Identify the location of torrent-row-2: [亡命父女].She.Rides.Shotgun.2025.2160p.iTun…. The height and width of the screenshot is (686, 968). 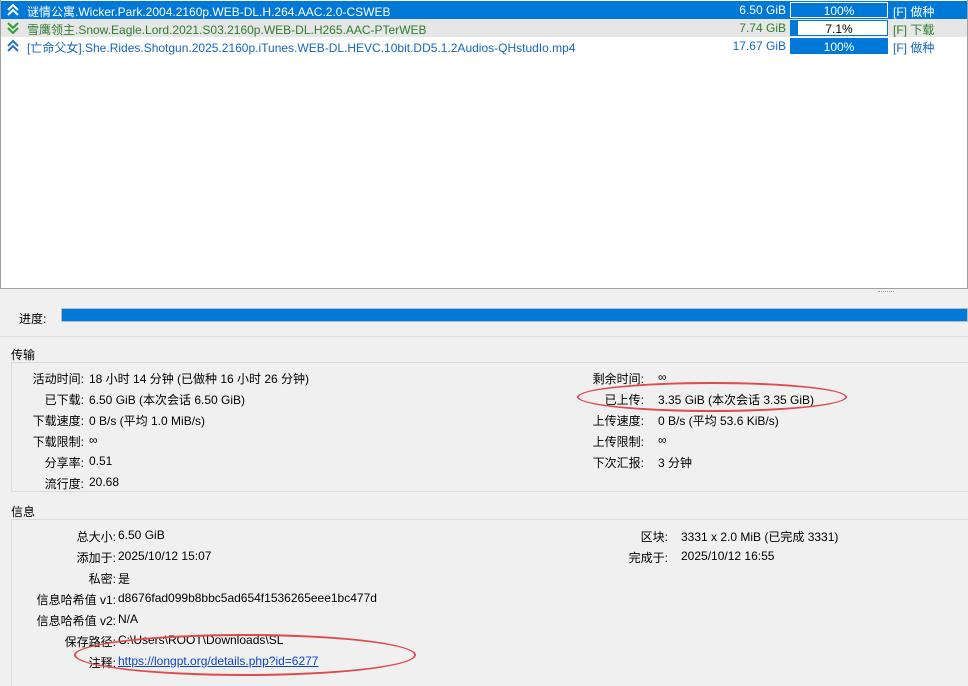
(484, 46).